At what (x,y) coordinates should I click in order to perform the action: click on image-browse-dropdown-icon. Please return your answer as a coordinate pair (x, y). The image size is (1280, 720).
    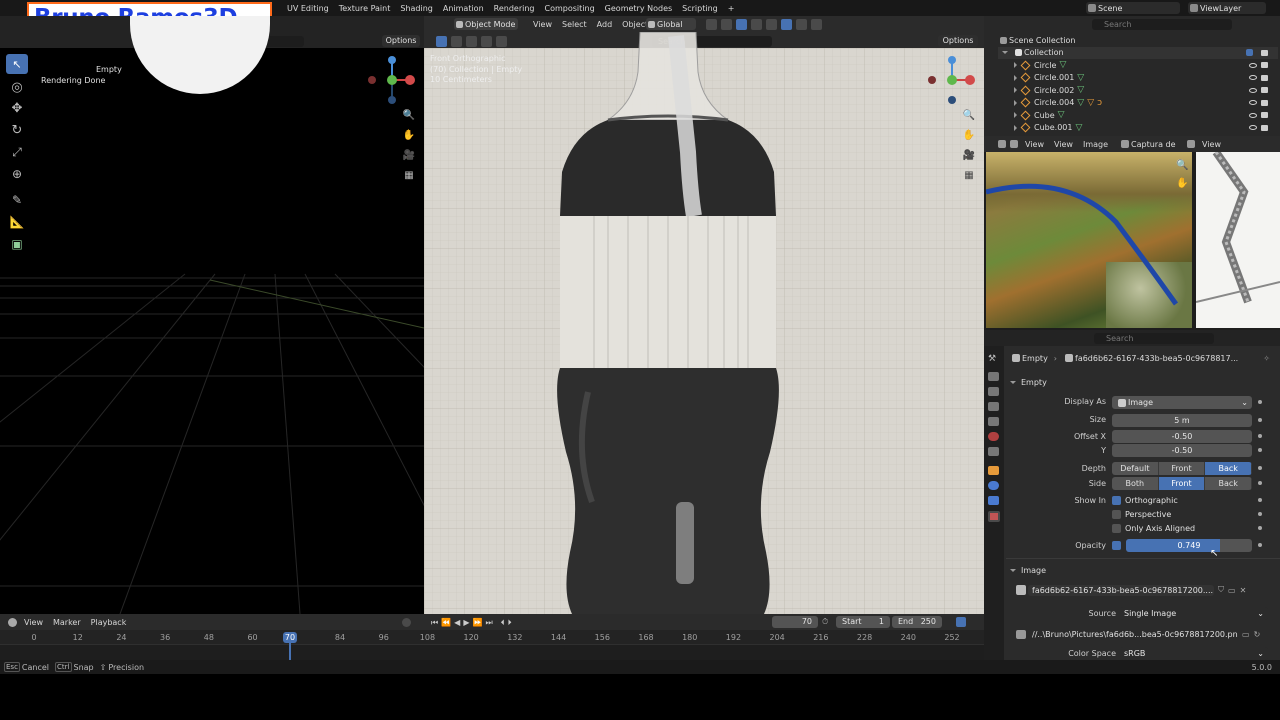
    Looking at the image, I should click on (1021, 590).